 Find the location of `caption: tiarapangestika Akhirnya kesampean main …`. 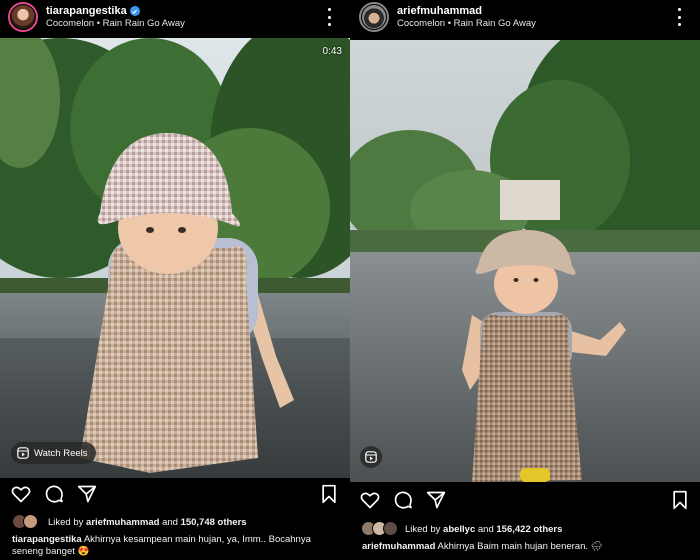

caption: tiarapangestika Akhirnya kesampean main … is located at coordinates (176, 546).